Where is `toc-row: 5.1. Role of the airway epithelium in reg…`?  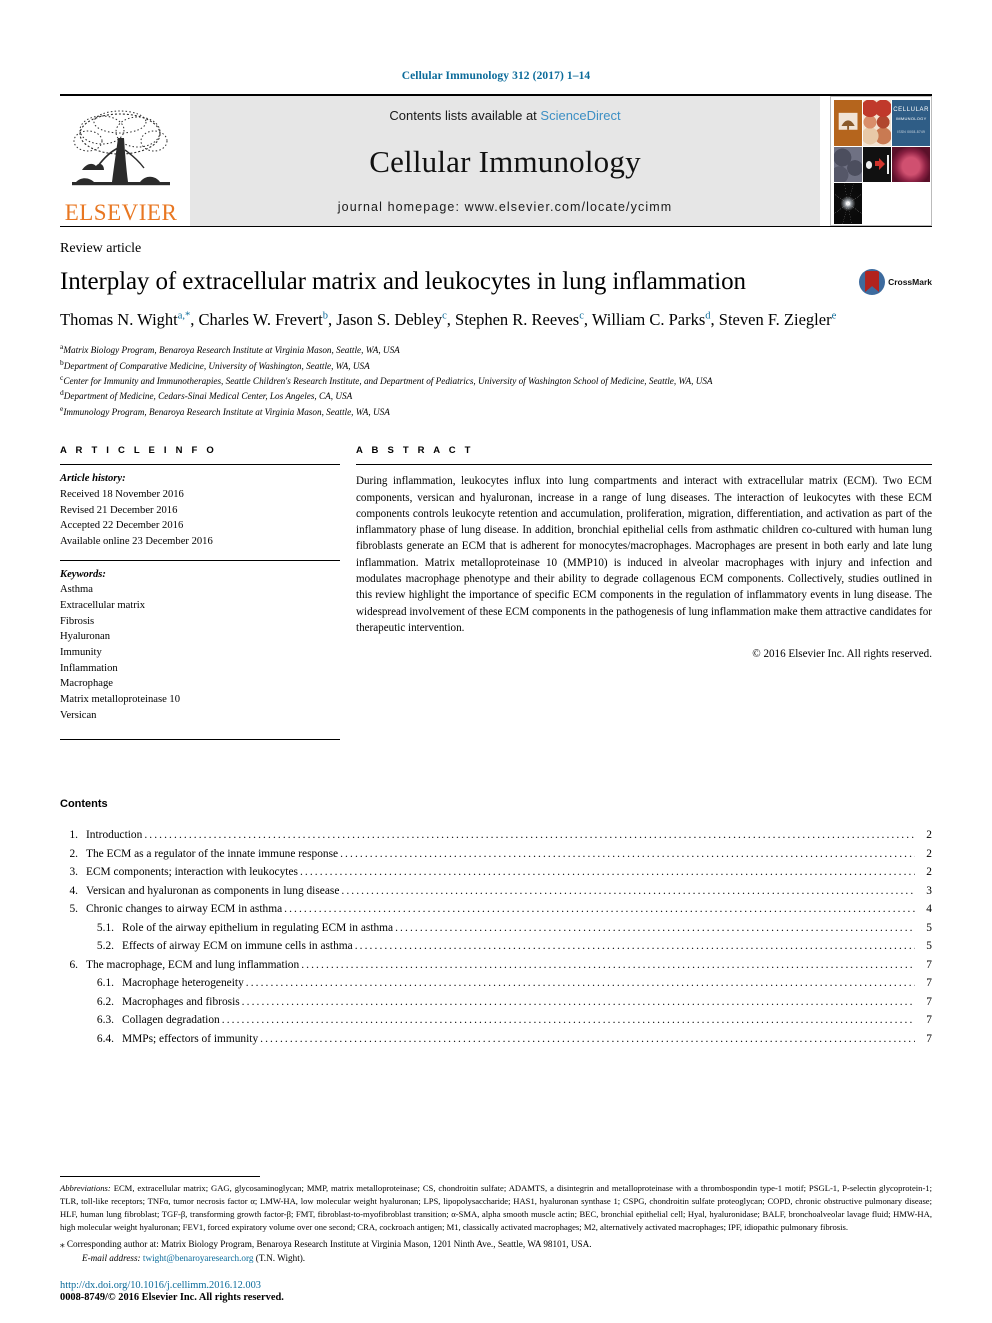
toc-row: 5.1. Role of the airway epithelium in reg… is located at coordinates (496, 928).